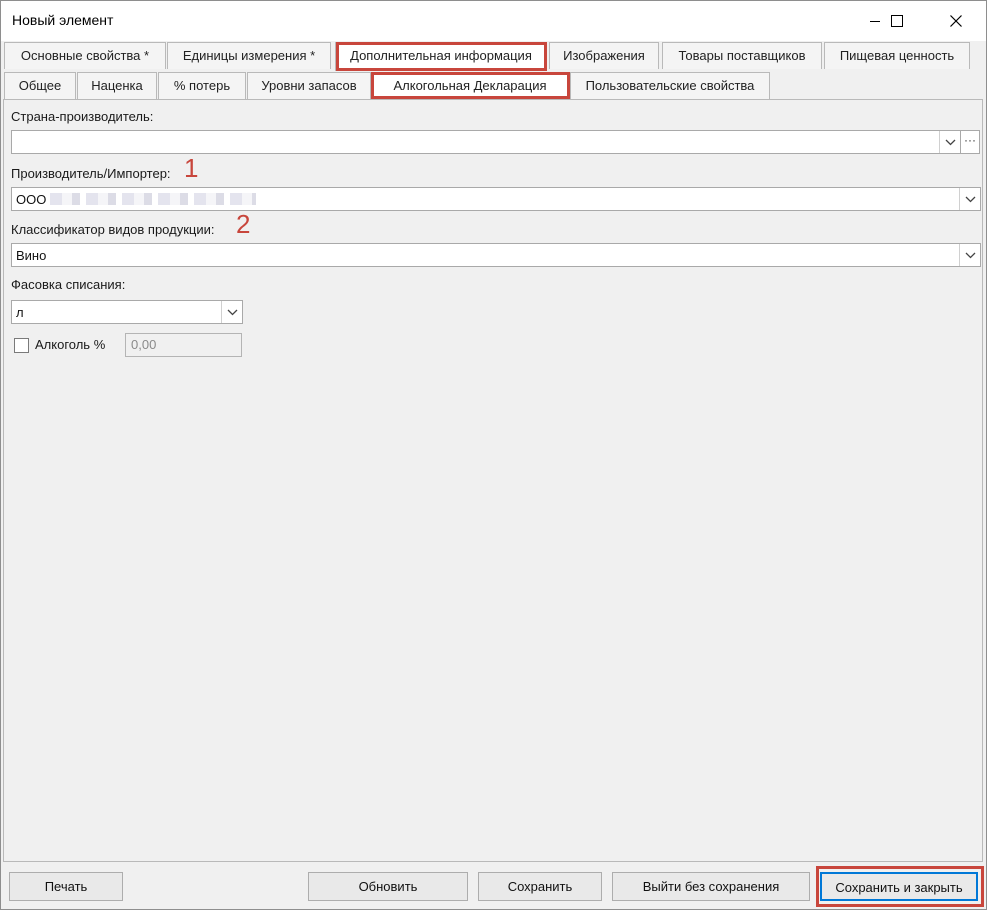  What do you see at coordinates (604, 55) in the screenshot?
I see `tab-images: Изображения` at bounding box center [604, 55].